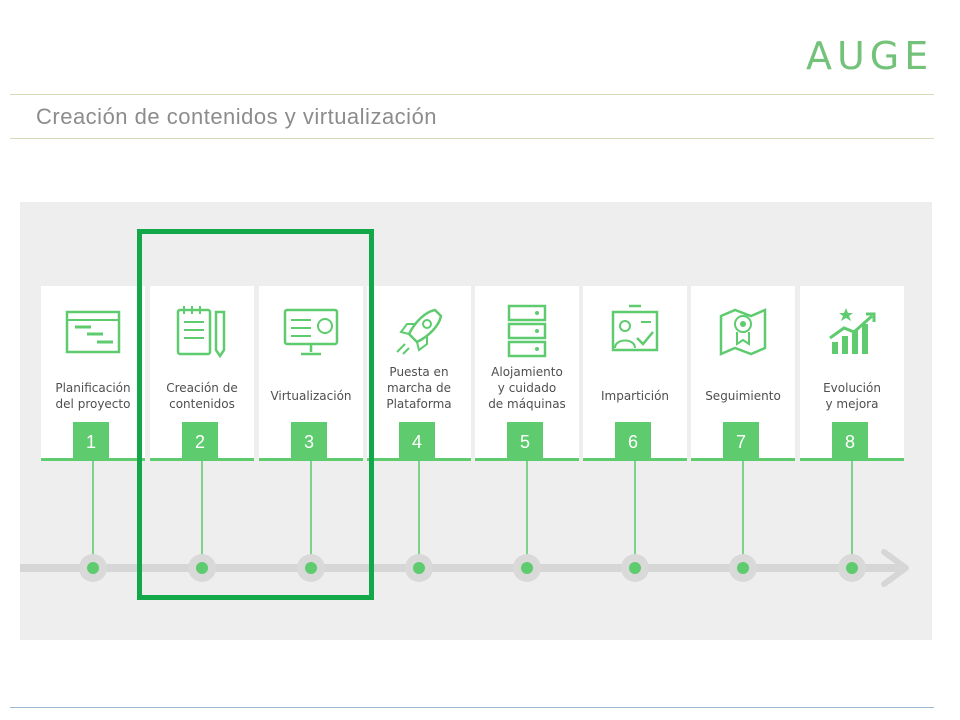 The width and height of the screenshot is (960, 720). What do you see at coordinates (850, 441) in the screenshot?
I see `step-number-badge: 8` at bounding box center [850, 441].